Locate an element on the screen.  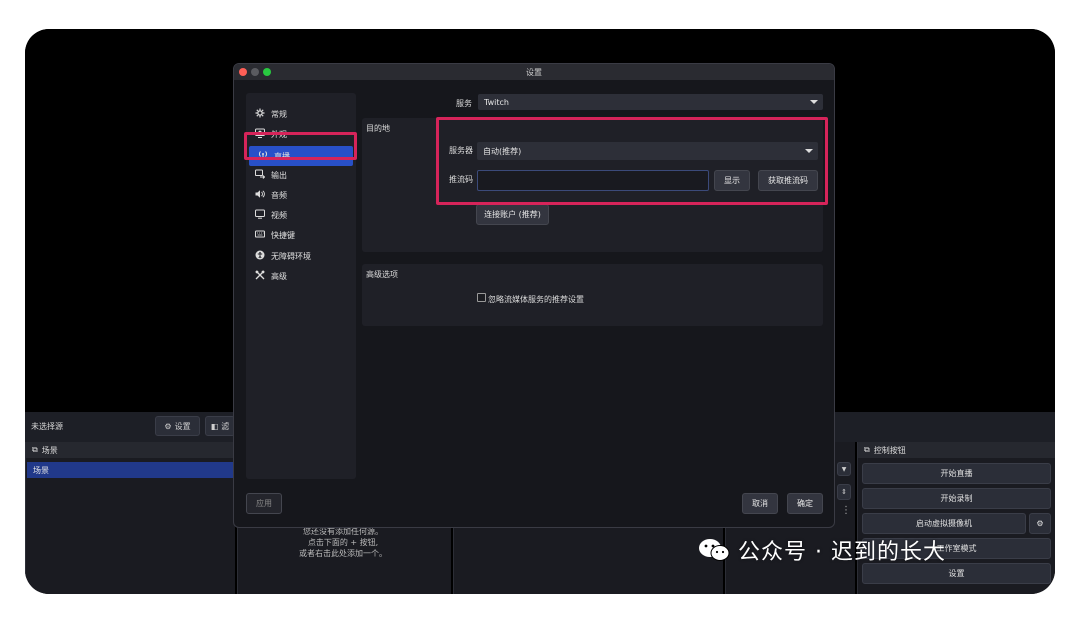
sidebar-item-7: 无障碍环境 is located at coordinates (301, 256).